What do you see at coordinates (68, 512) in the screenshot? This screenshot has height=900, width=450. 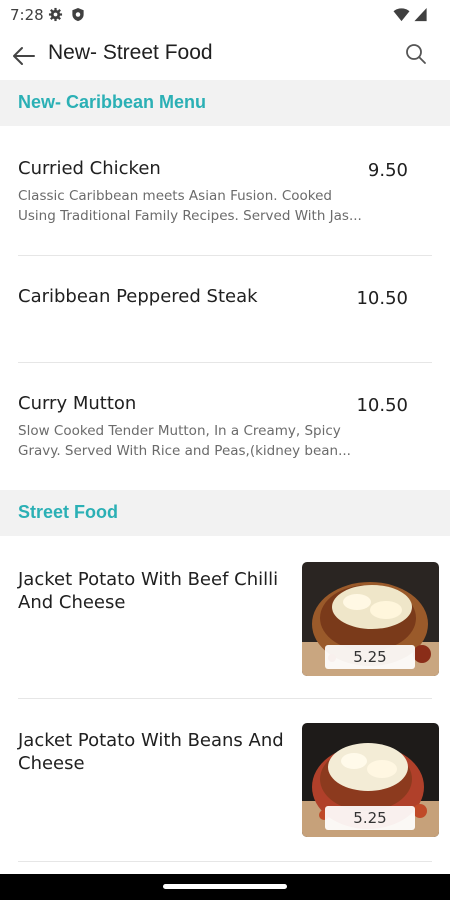 I see `section-title: Street Food` at bounding box center [68, 512].